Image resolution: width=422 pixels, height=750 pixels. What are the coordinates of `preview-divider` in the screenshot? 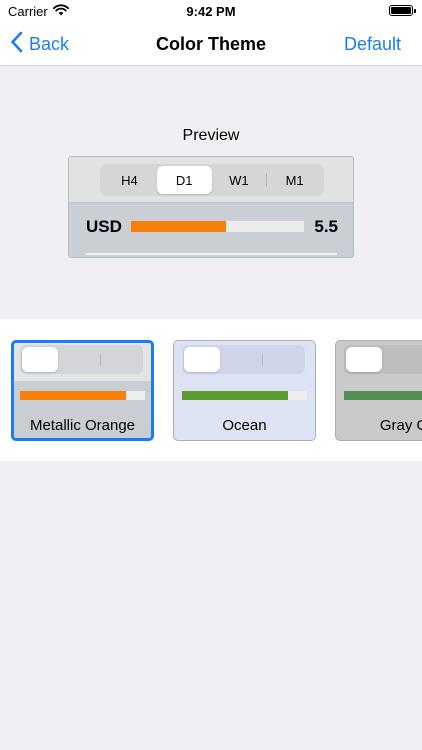 It's located at (211, 254).